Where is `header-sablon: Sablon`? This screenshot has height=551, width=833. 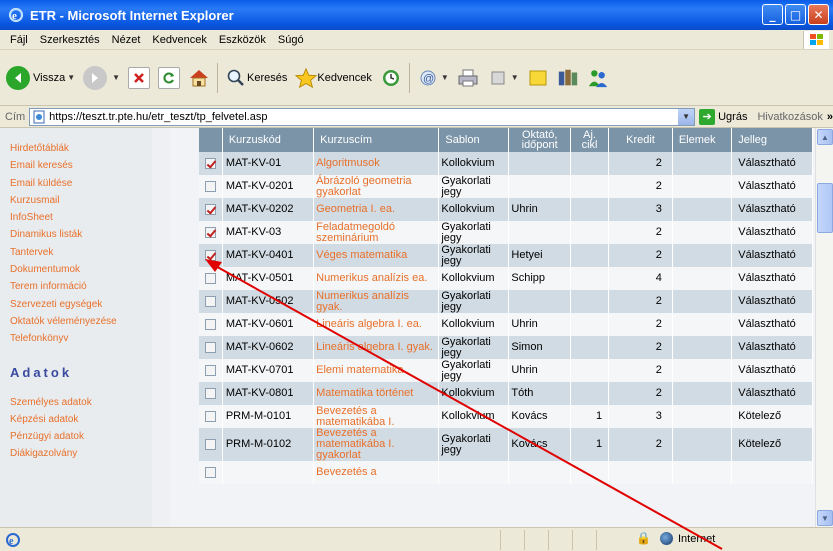 header-sablon: Sablon is located at coordinates (474, 140).